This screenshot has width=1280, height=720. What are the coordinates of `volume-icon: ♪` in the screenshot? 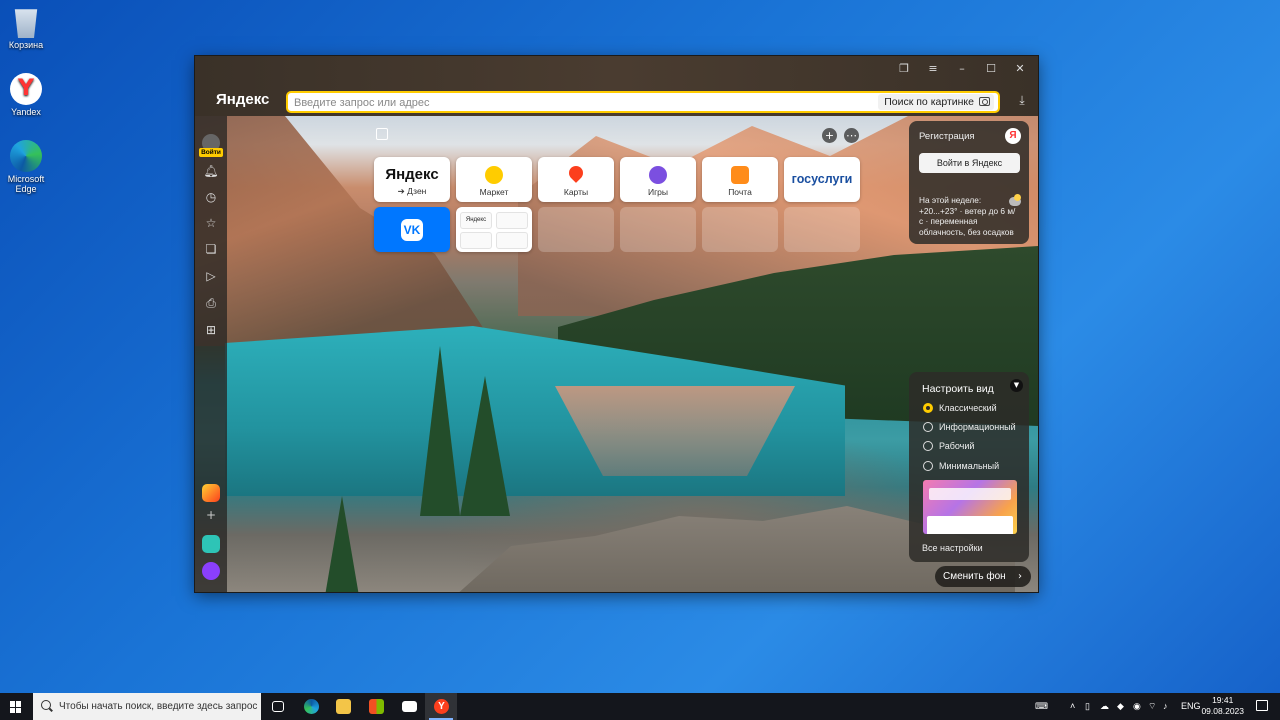 It's located at (1165, 706).